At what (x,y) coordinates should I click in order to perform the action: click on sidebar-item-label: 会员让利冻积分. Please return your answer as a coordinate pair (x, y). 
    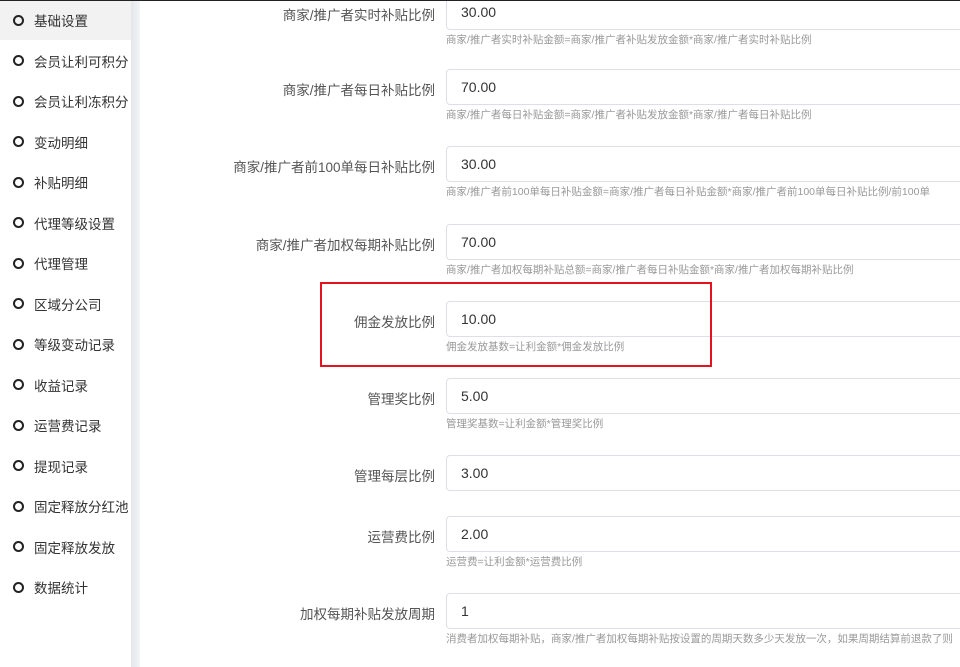
    Looking at the image, I should click on (81, 102).